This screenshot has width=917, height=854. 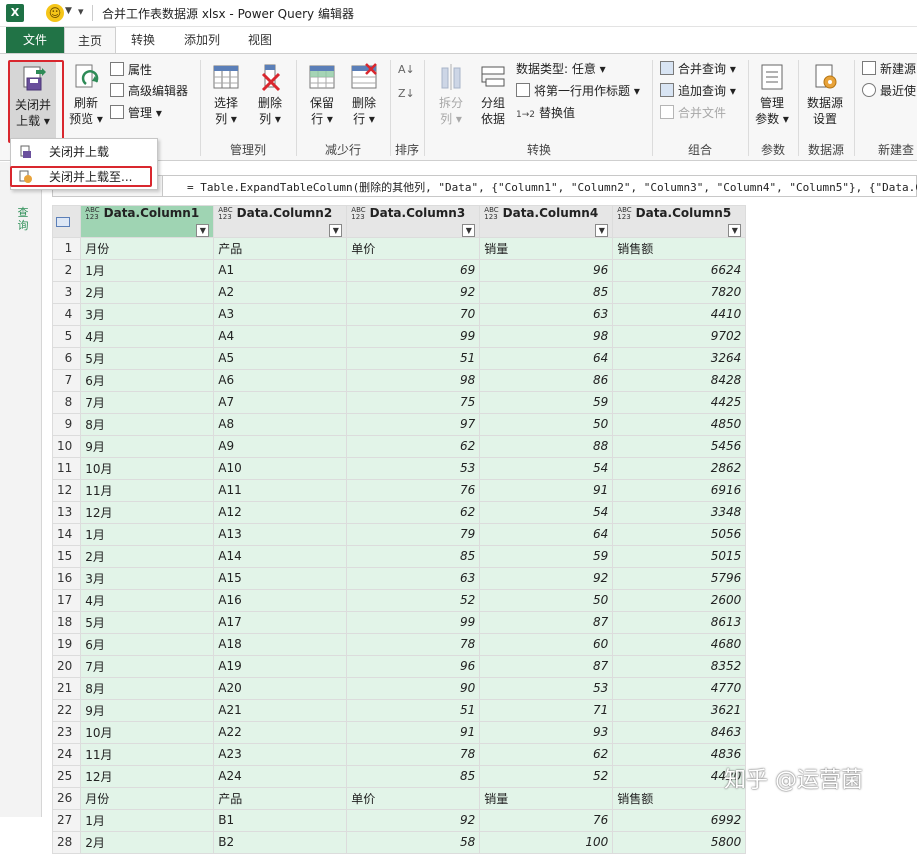 I want to click on table-cell: 3月, so click(x=147, y=314).